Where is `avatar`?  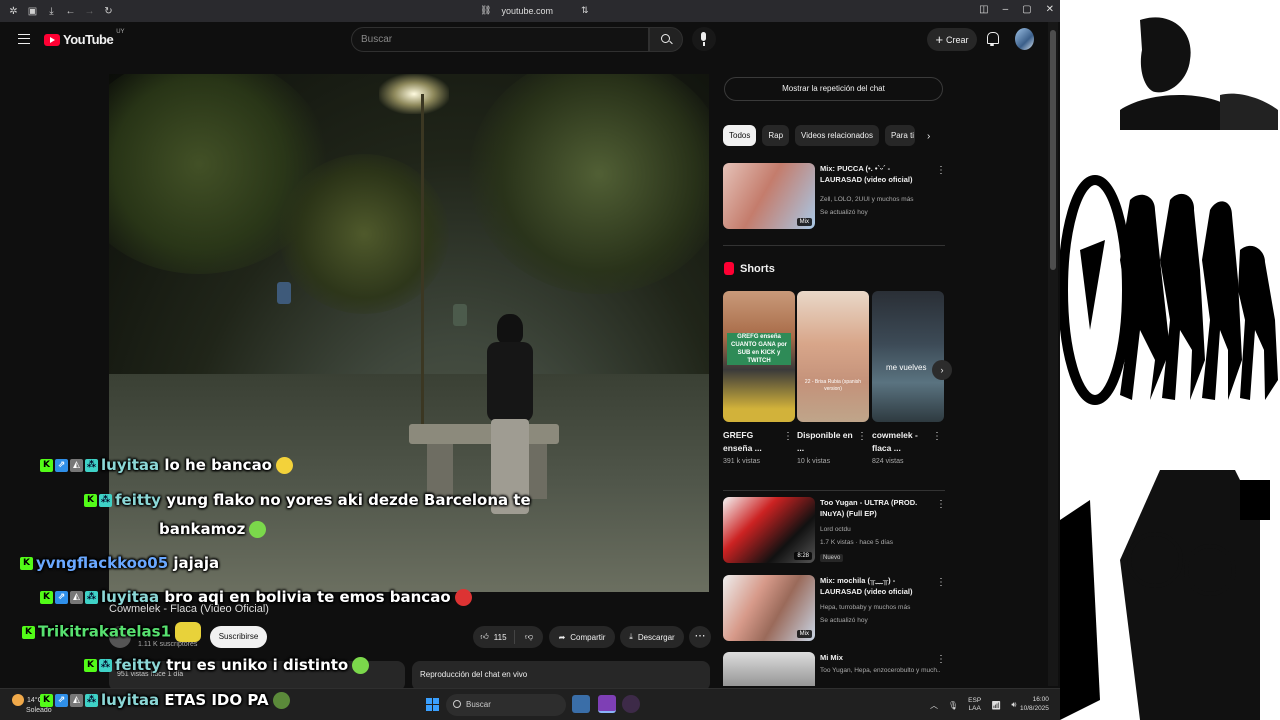
avatar is located at coordinates (1024, 39).